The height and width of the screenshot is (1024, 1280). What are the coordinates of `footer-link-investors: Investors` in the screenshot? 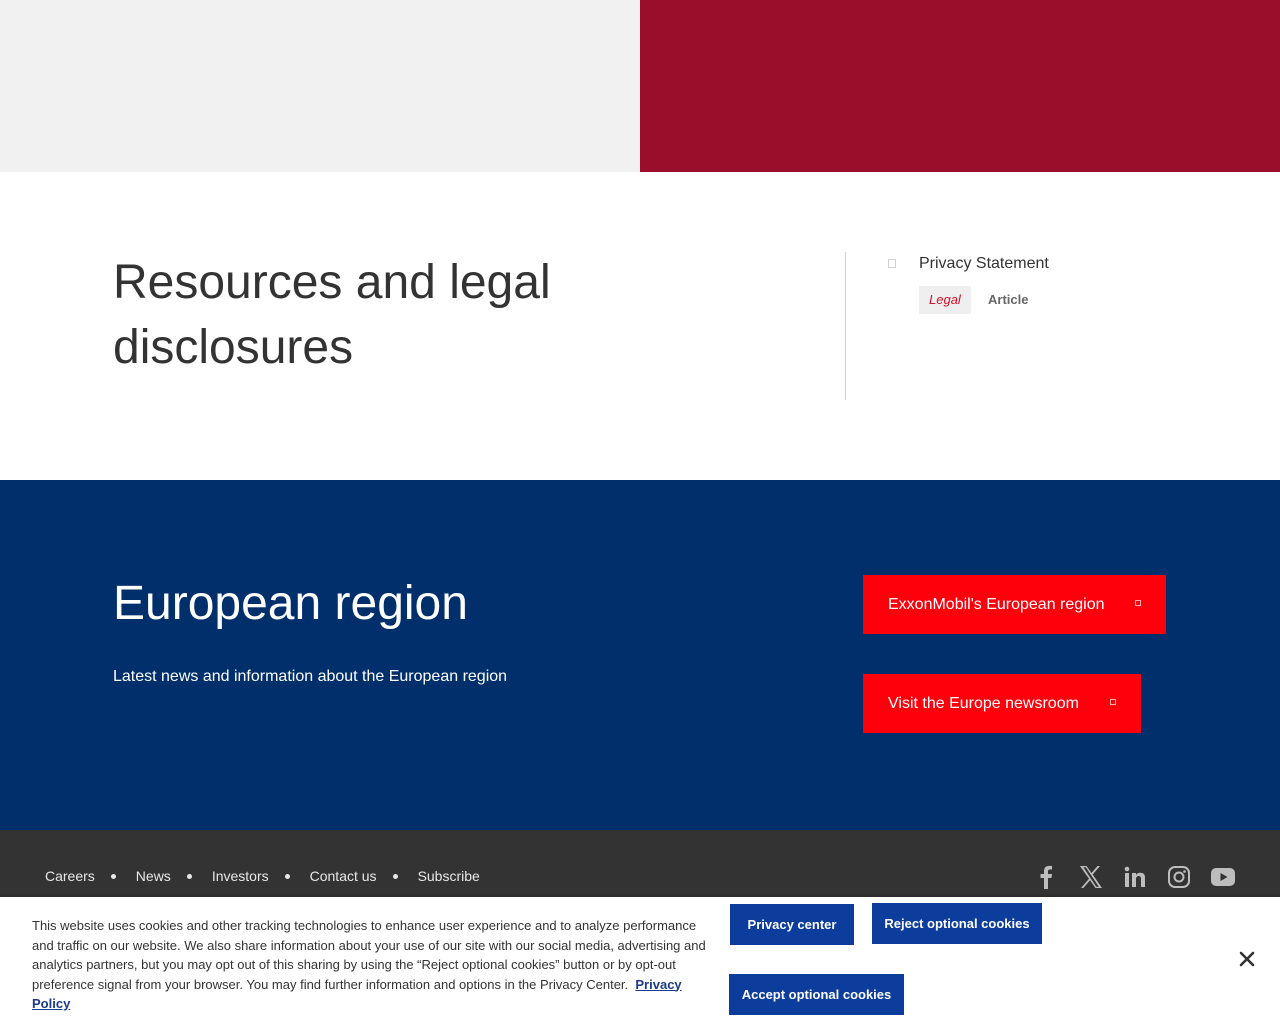 It's located at (240, 876).